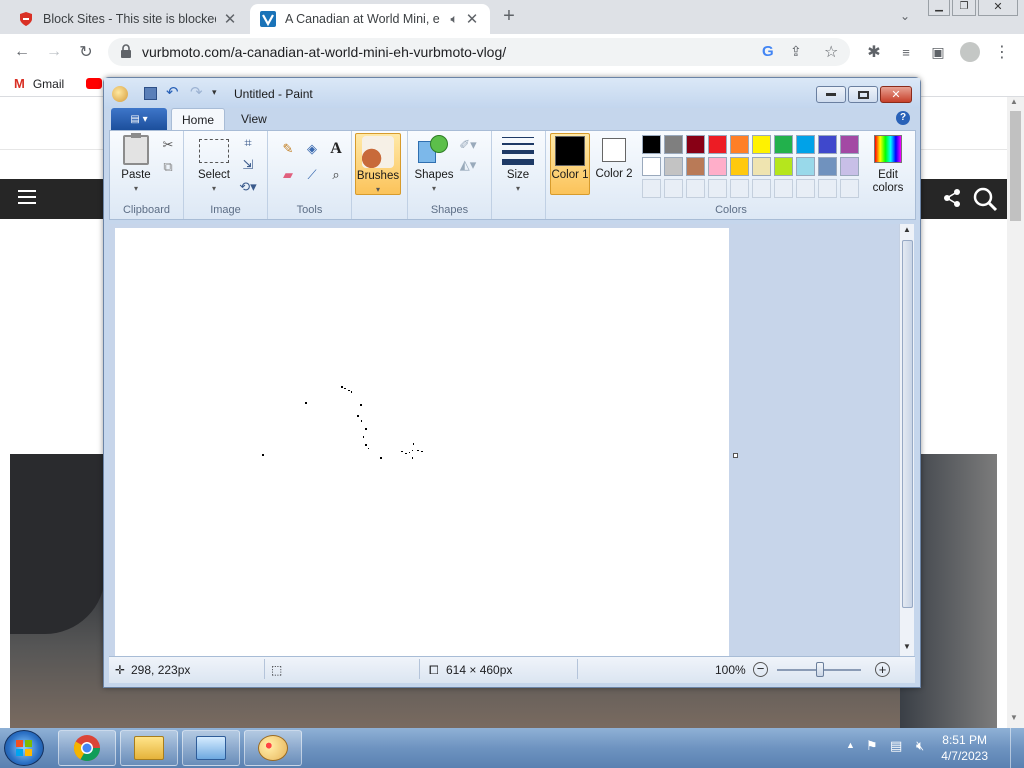 The image size is (1024, 768). Describe the element at coordinates (906, 52) in the screenshot. I see `media-control-icon: ≡` at that location.